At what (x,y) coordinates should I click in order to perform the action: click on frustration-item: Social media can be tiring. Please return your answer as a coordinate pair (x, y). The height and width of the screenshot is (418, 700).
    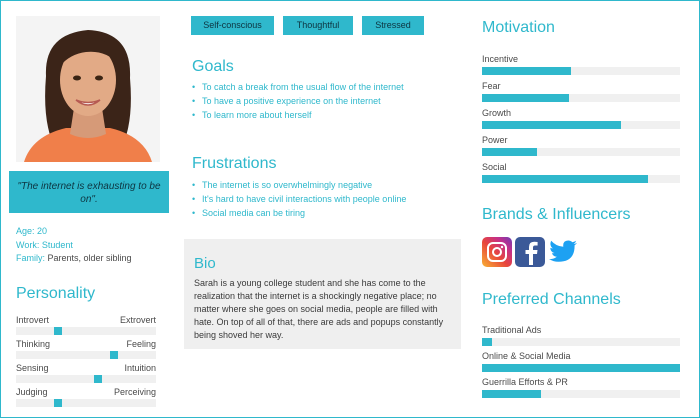
    Looking at the image, I should click on (299, 213).